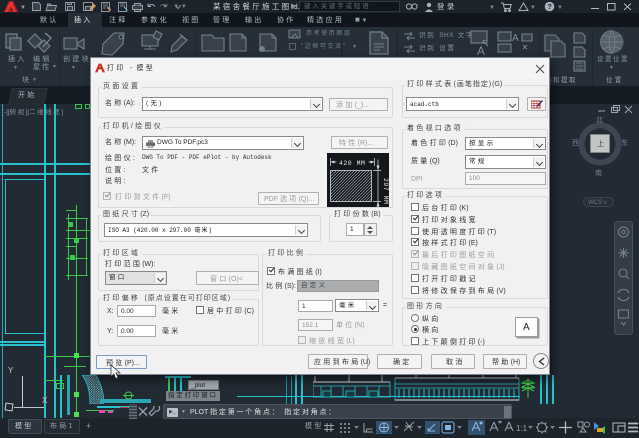 The image size is (639, 438). I want to click on svg-text: 420 MM, so click(352, 163).